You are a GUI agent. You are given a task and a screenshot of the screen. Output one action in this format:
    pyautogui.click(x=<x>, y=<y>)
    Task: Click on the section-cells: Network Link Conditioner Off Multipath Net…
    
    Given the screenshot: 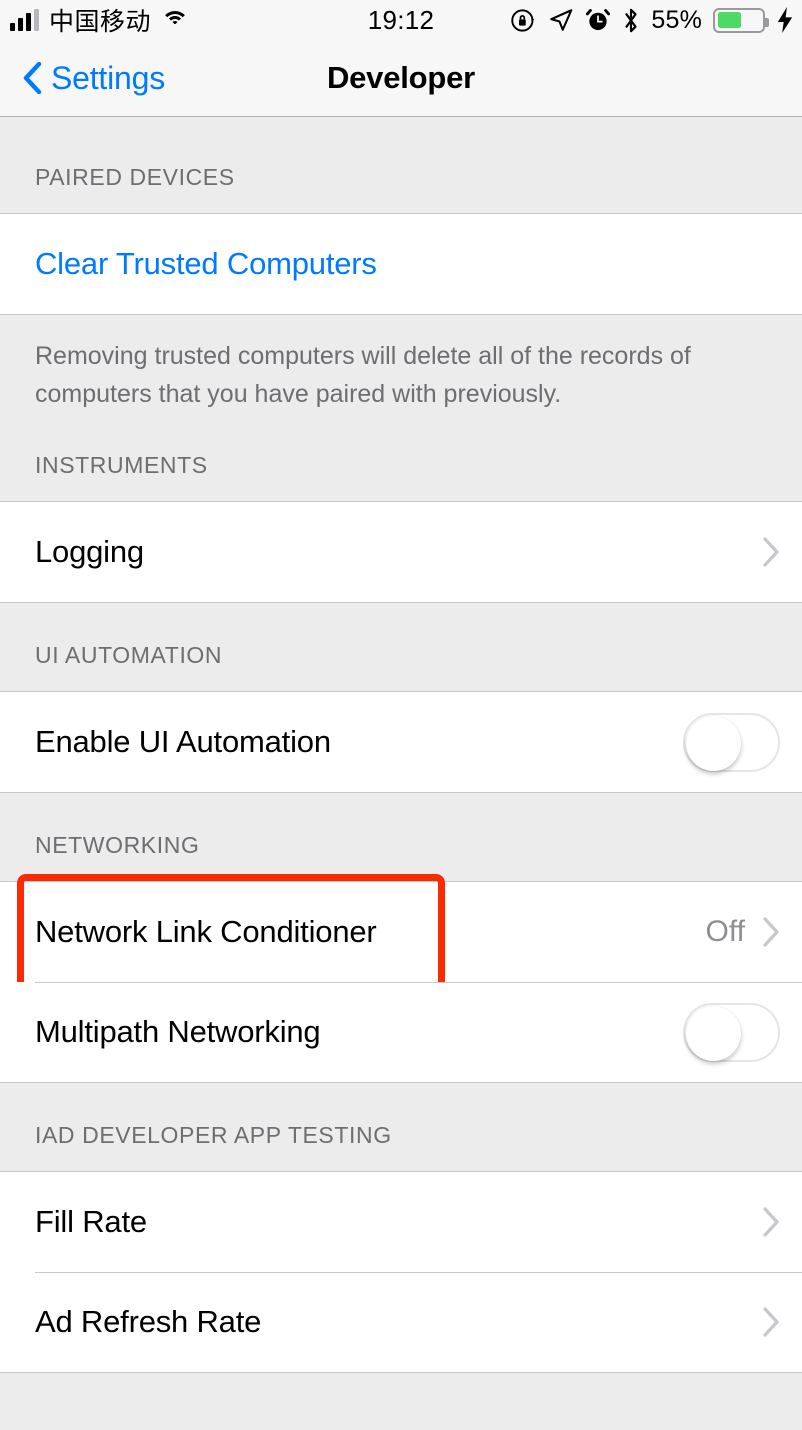 What is the action you would take?
    pyautogui.click(x=401, y=978)
    